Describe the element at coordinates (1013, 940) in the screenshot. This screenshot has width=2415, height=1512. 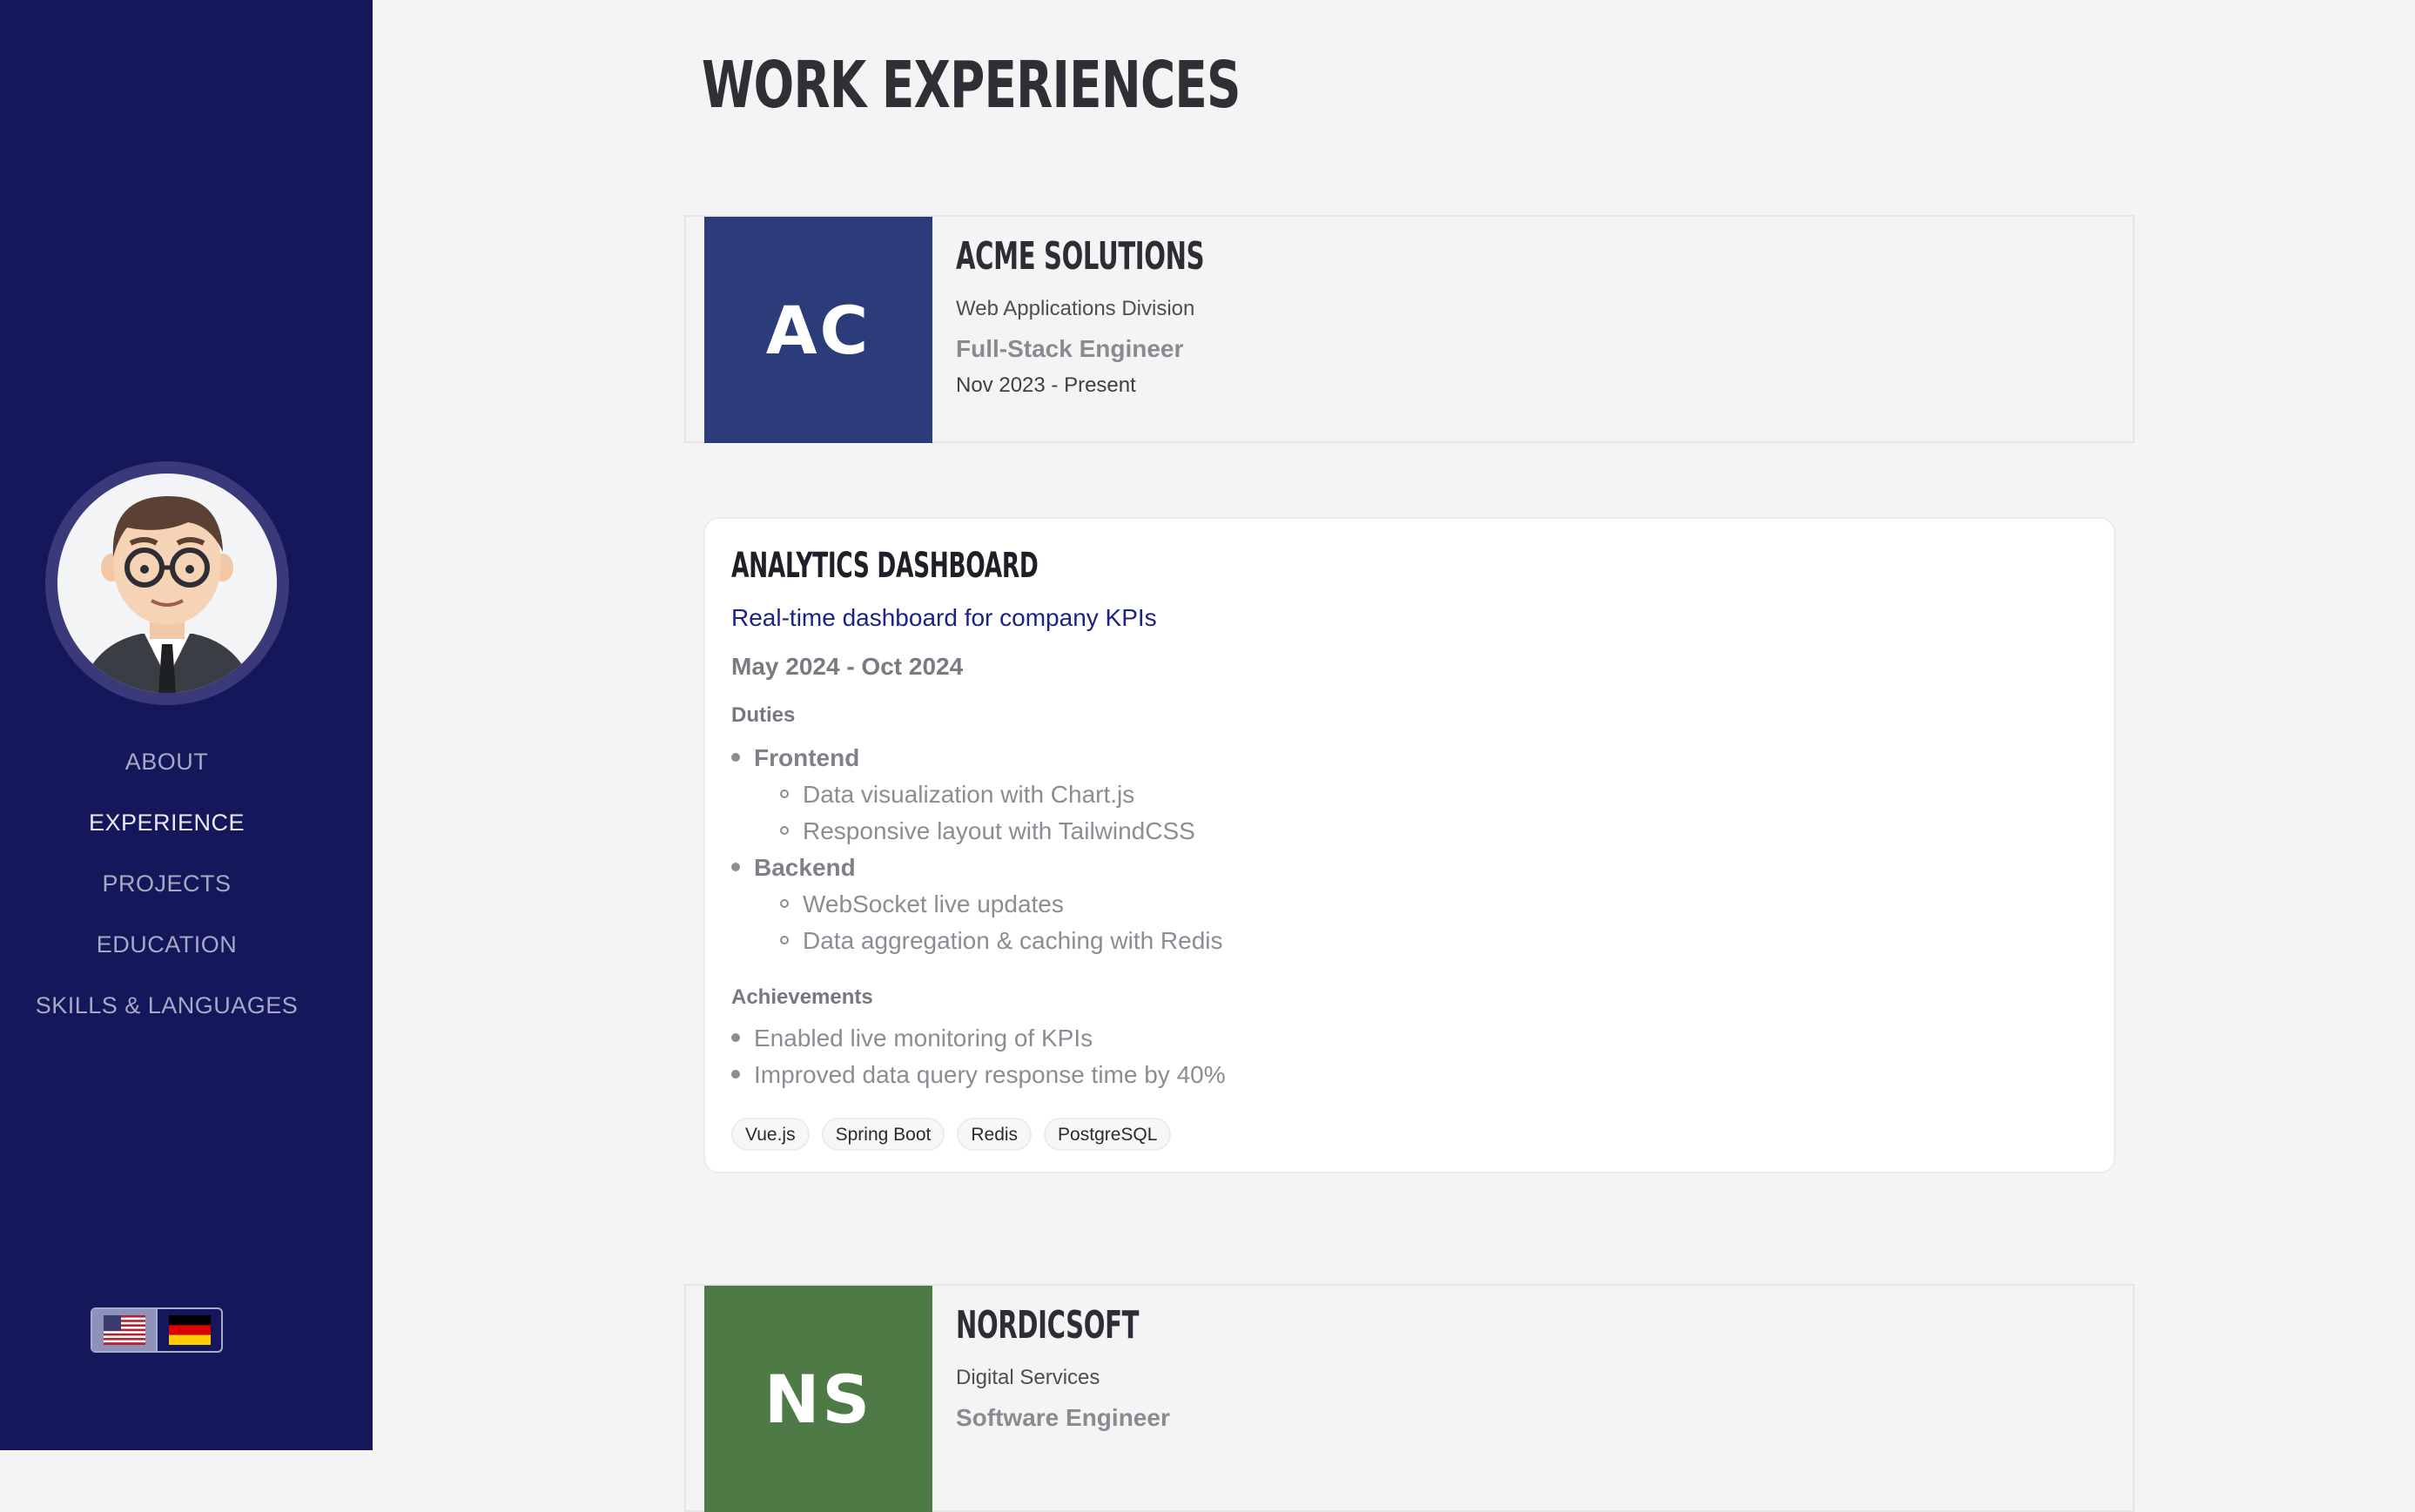
I see `duty-item-text: Data aggregation & caching with Redis` at that location.